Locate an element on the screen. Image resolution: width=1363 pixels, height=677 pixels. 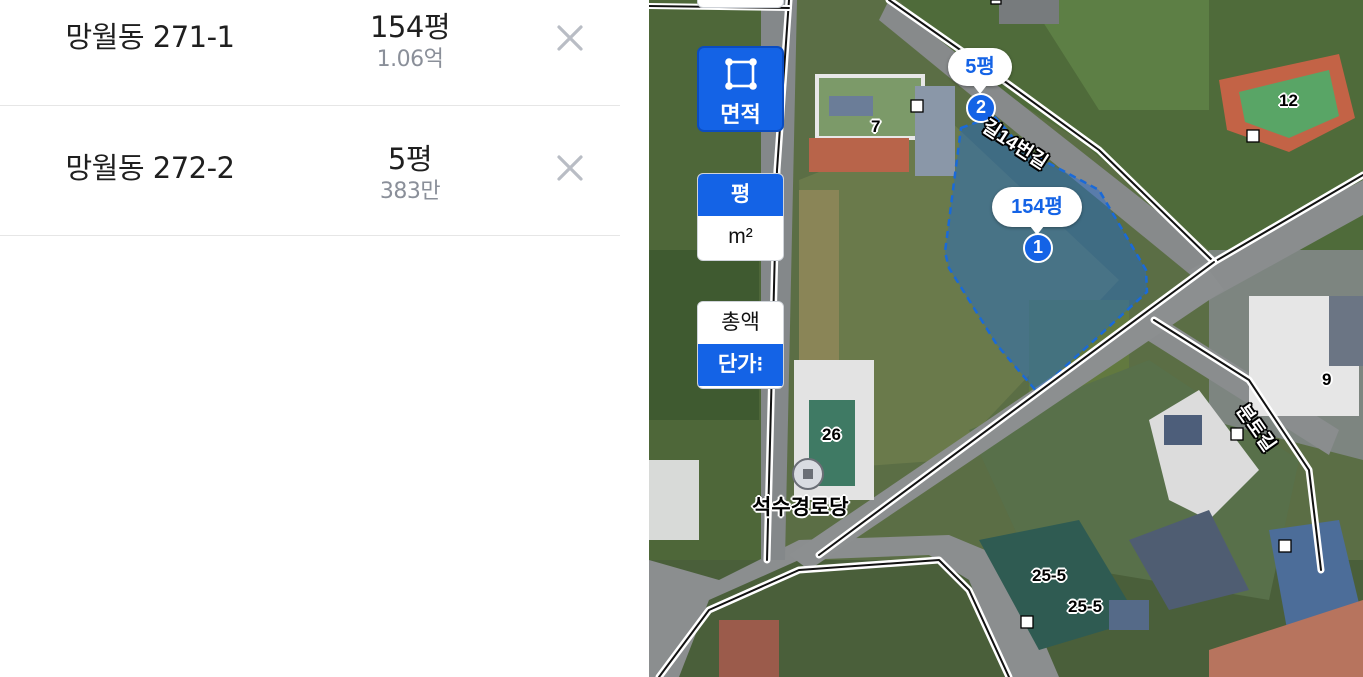
parcel-address: 망월동 272-2 is located at coordinates (150, 168).